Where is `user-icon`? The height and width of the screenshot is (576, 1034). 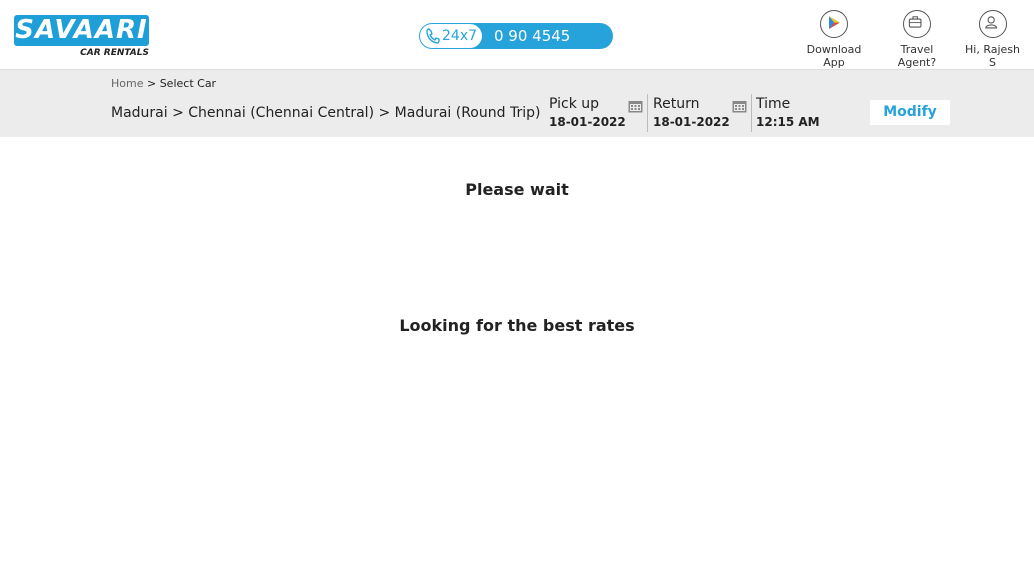
user-icon is located at coordinates (992, 24).